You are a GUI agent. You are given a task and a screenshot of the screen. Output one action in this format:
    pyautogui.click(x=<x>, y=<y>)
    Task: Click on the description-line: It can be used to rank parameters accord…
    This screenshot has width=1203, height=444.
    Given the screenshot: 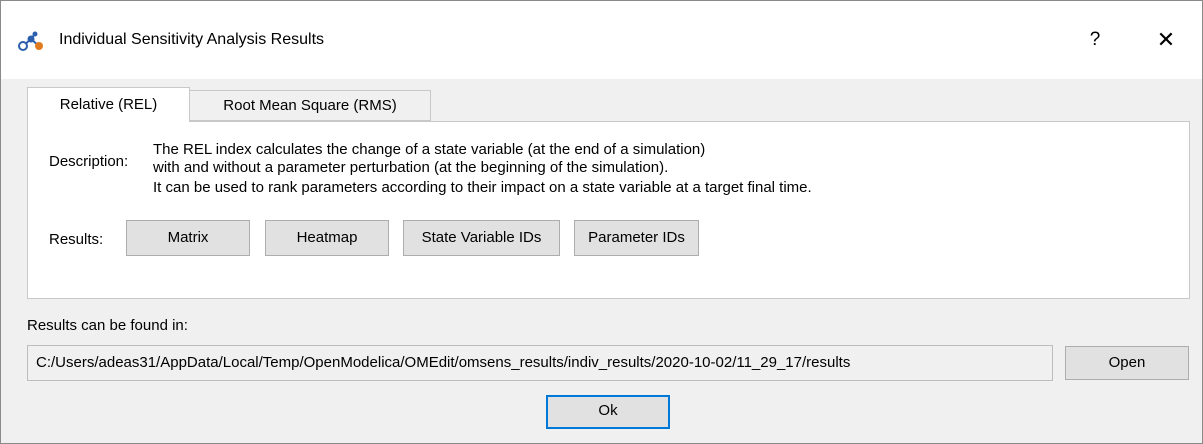 What is the action you would take?
    pyautogui.click(x=482, y=187)
    